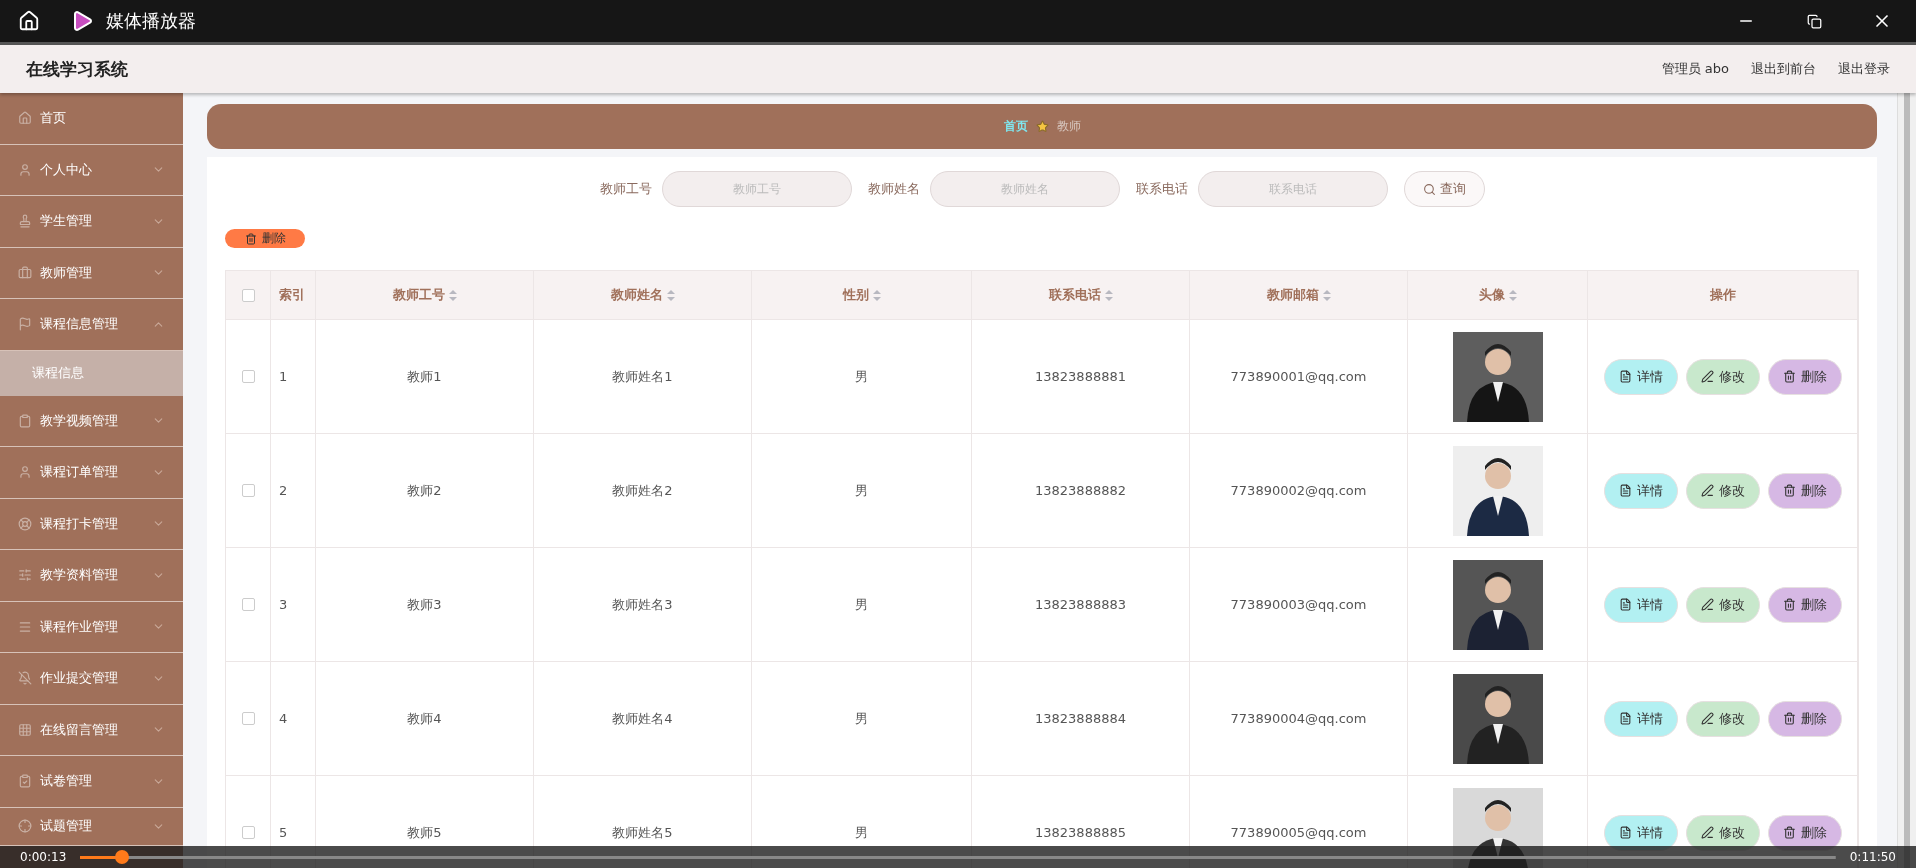 Image resolution: width=1916 pixels, height=868 pixels. Describe the element at coordinates (292, 295) in the screenshot. I see `column-header: 索引` at that location.